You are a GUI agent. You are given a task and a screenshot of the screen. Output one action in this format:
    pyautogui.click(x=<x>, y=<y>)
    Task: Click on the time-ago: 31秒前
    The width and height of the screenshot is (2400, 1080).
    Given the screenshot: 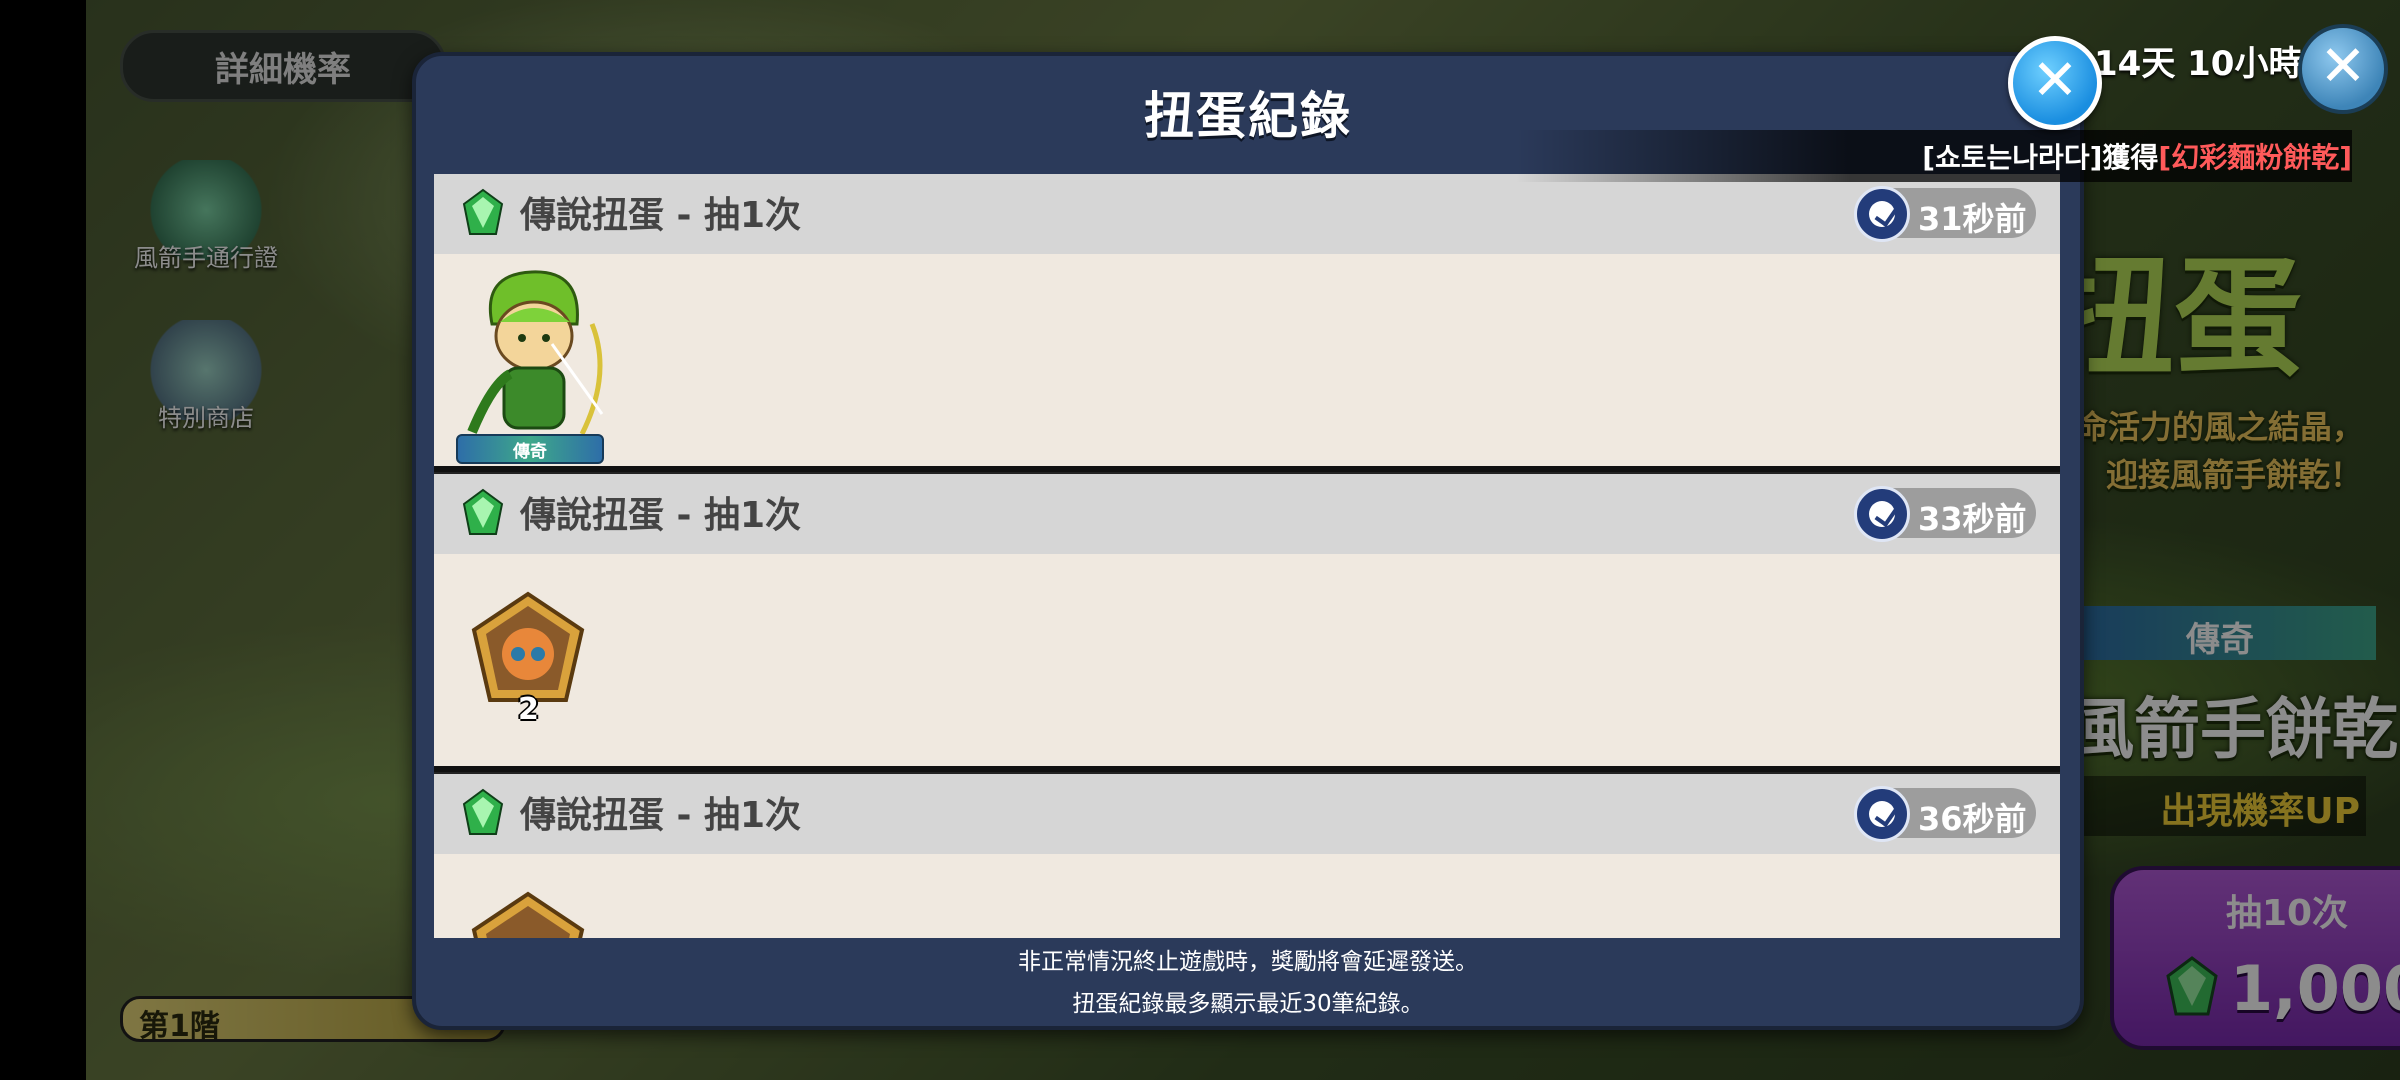 What is the action you would take?
    pyautogui.click(x=1972, y=219)
    